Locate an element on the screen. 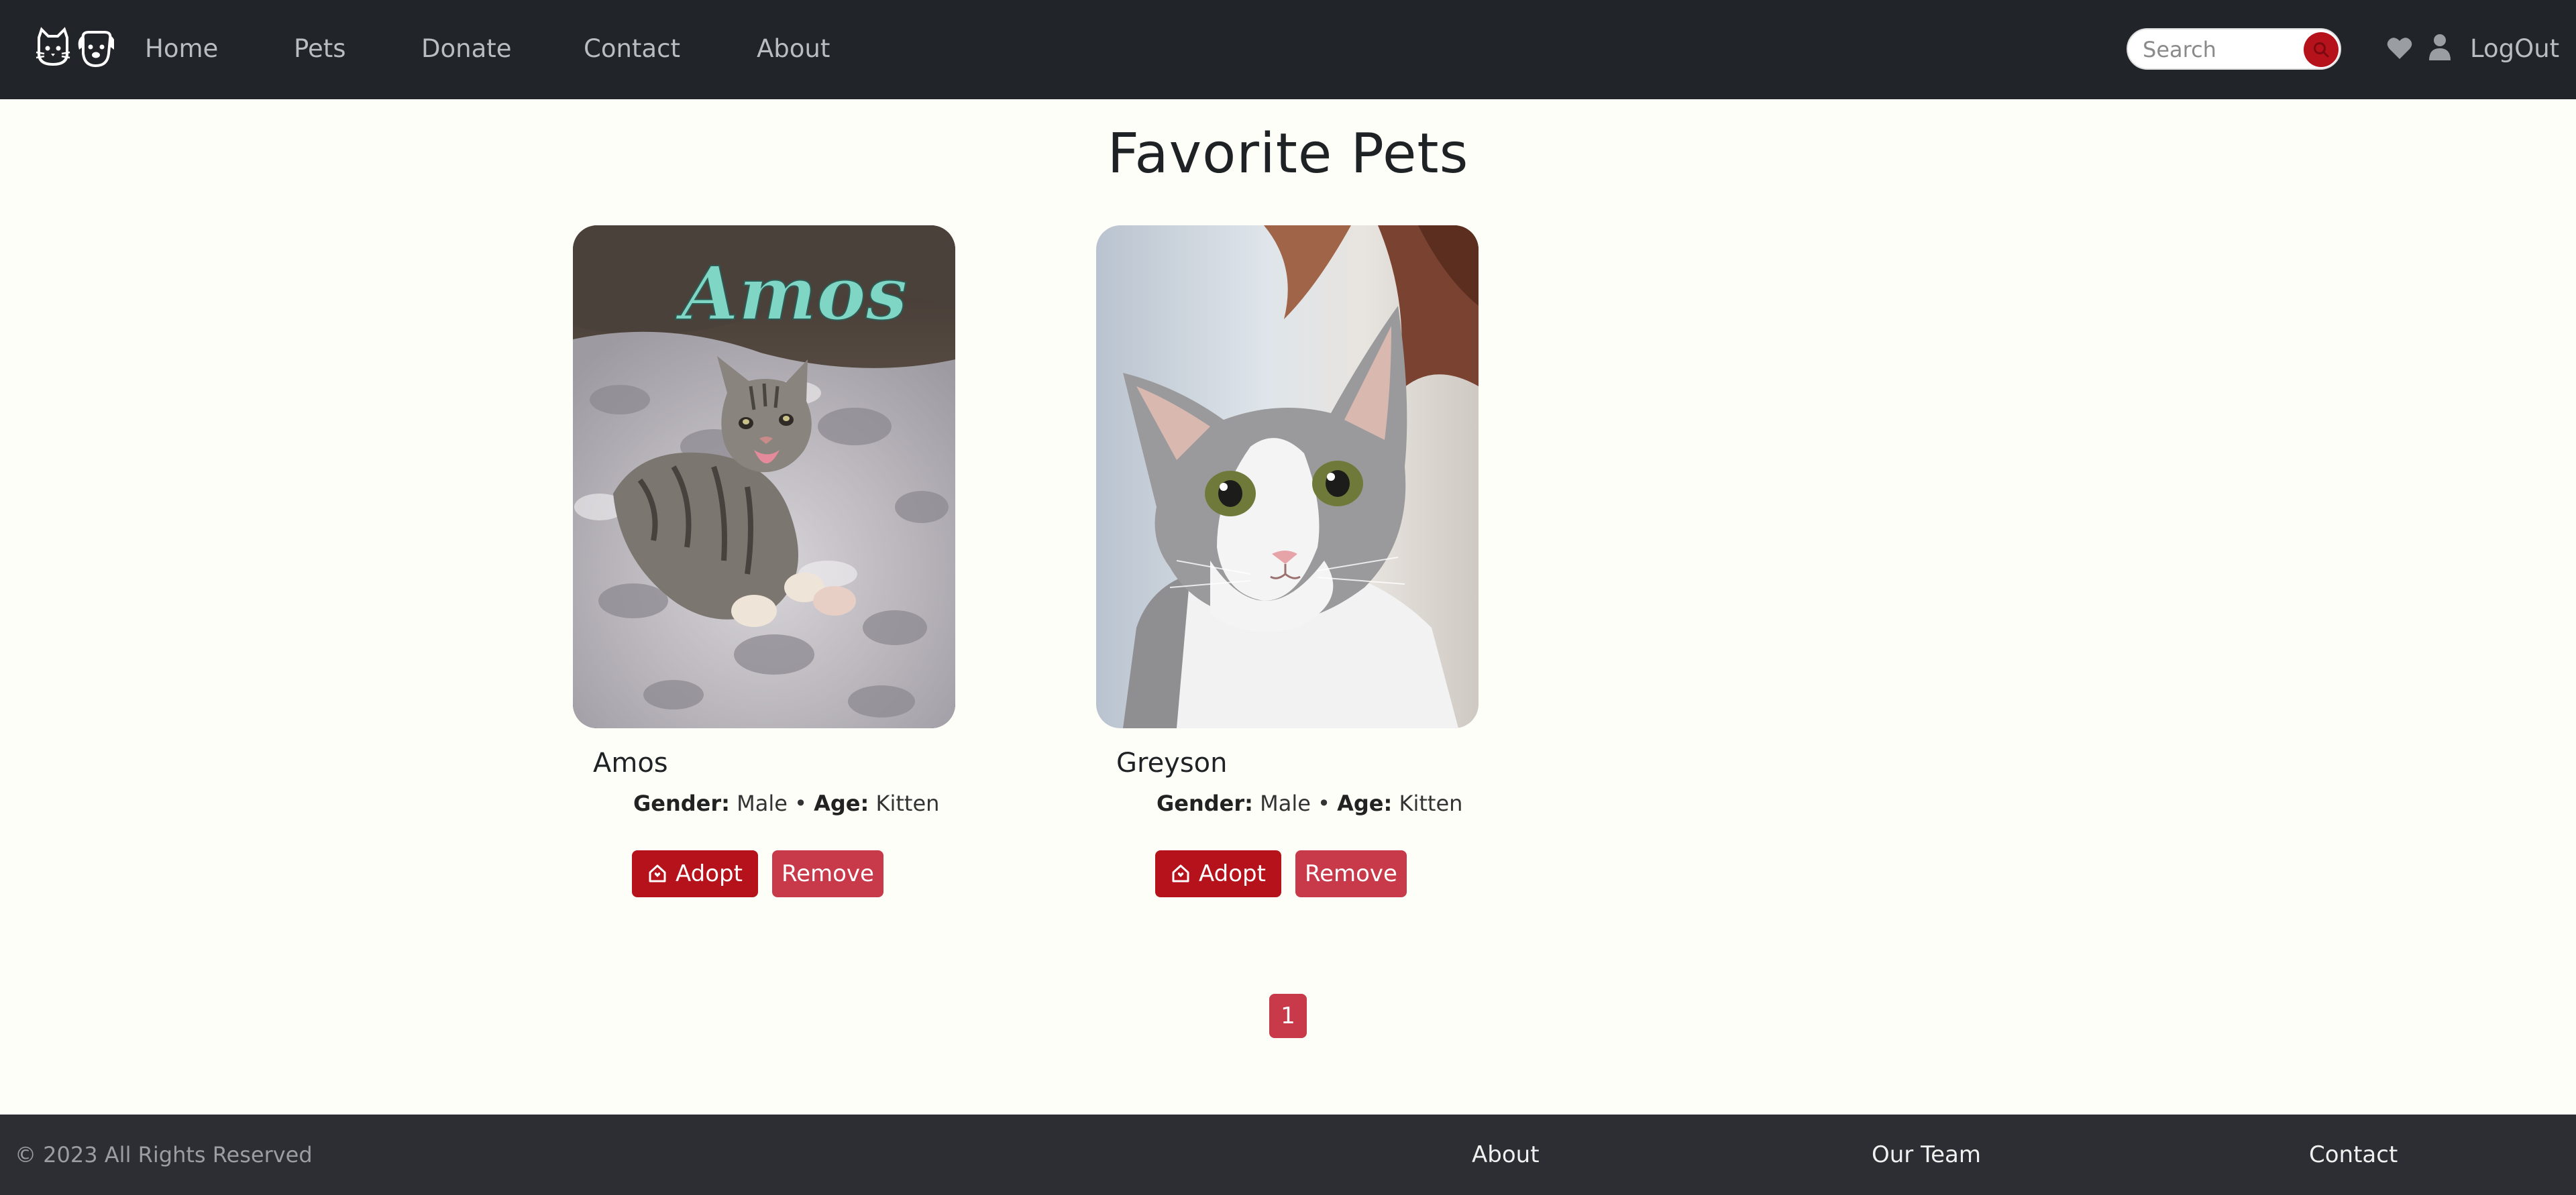 This screenshot has height=1195, width=2576. nav-about: About is located at coordinates (793, 49).